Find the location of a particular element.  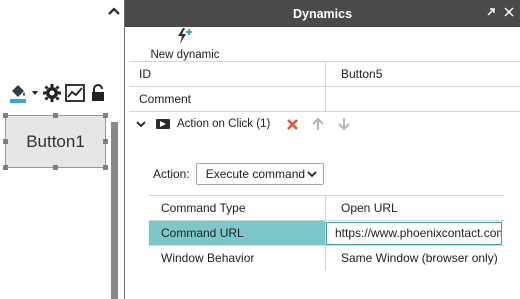

fill-color-icon is located at coordinates (18, 93).